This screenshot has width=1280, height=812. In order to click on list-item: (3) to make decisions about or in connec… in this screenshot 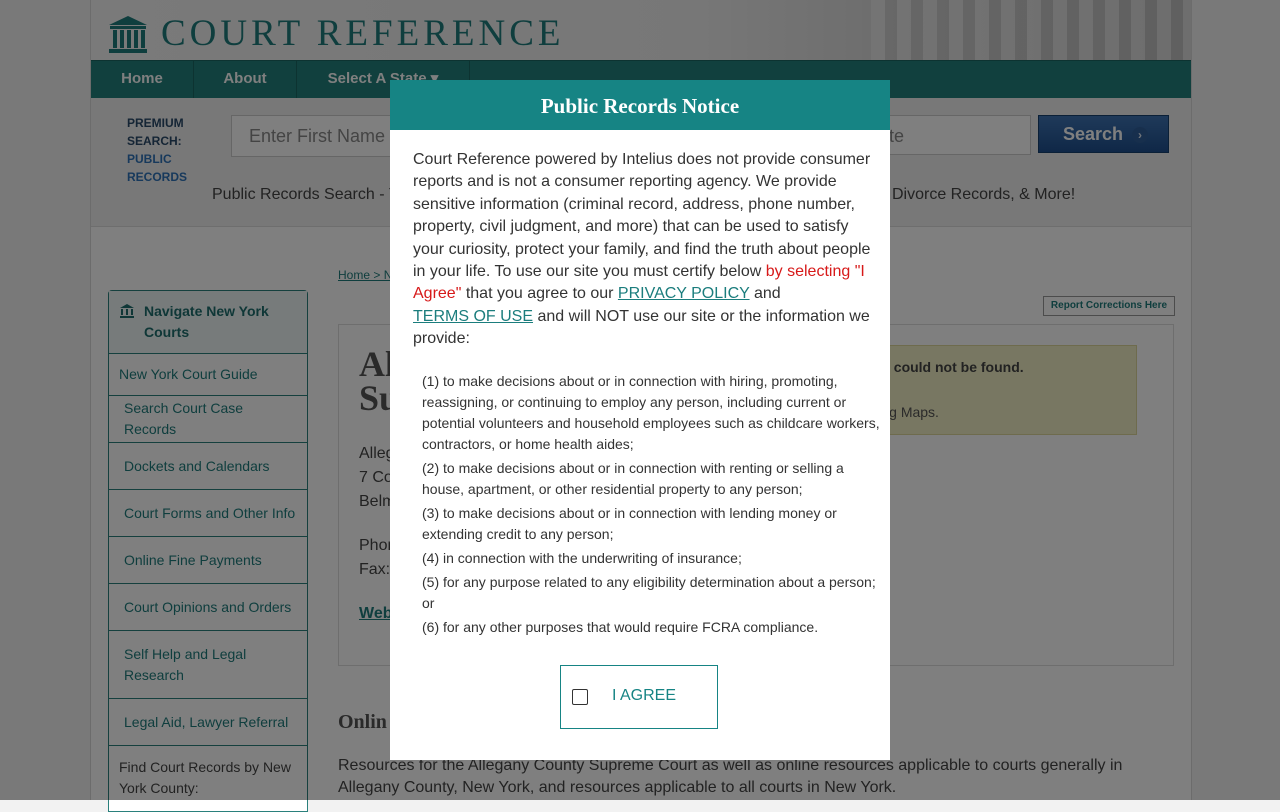, I will do `click(629, 523)`.